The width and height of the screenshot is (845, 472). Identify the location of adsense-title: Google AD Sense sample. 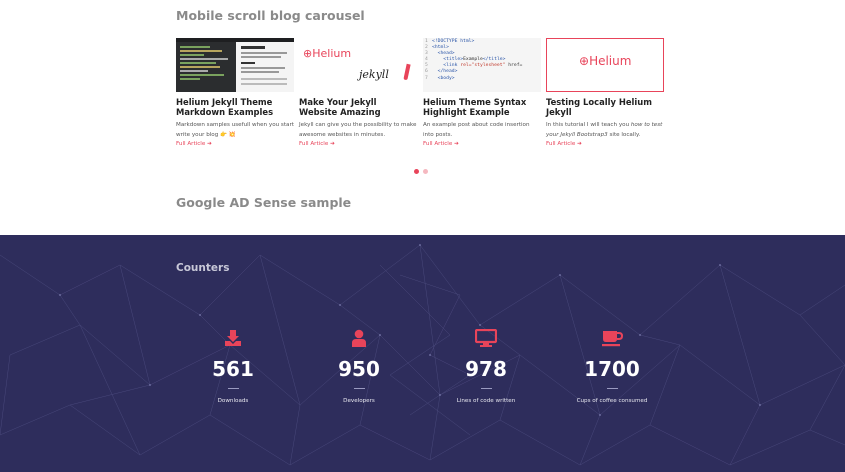
(264, 202).